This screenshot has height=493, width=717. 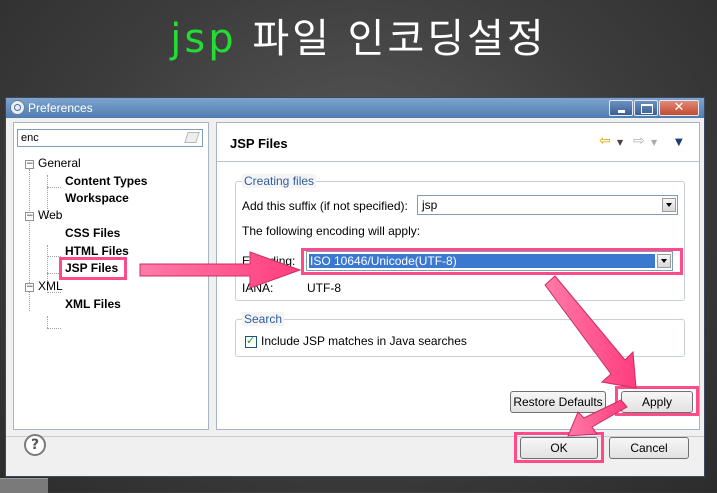 What do you see at coordinates (355, 108) in the screenshot?
I see `title-bar: Preferences ✕` at bounding box center [355, 108].